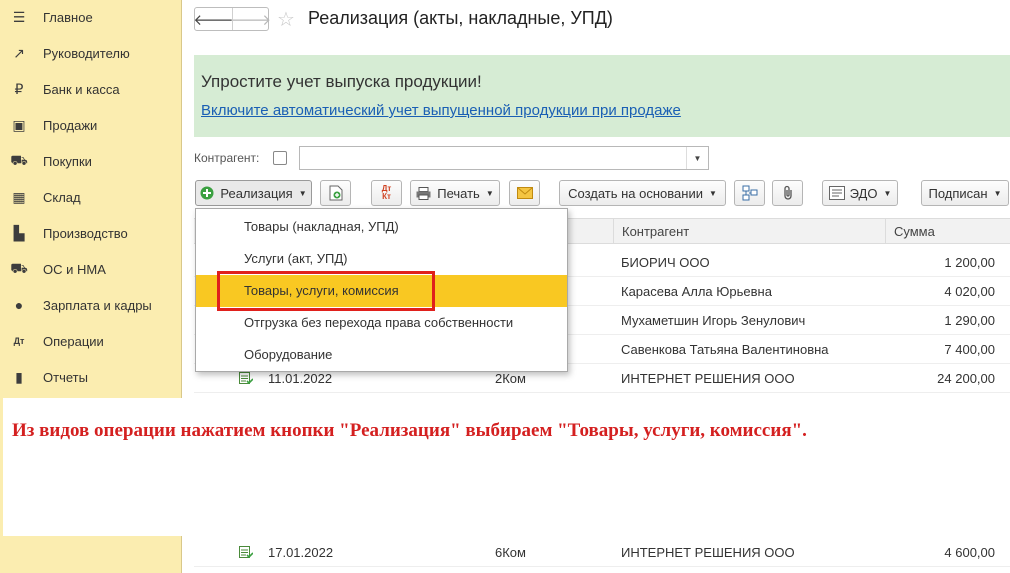 The width and height of the screenshot is (1010, 573). I want to click on sidebar-item-label: Продажи, so click(70, 125).